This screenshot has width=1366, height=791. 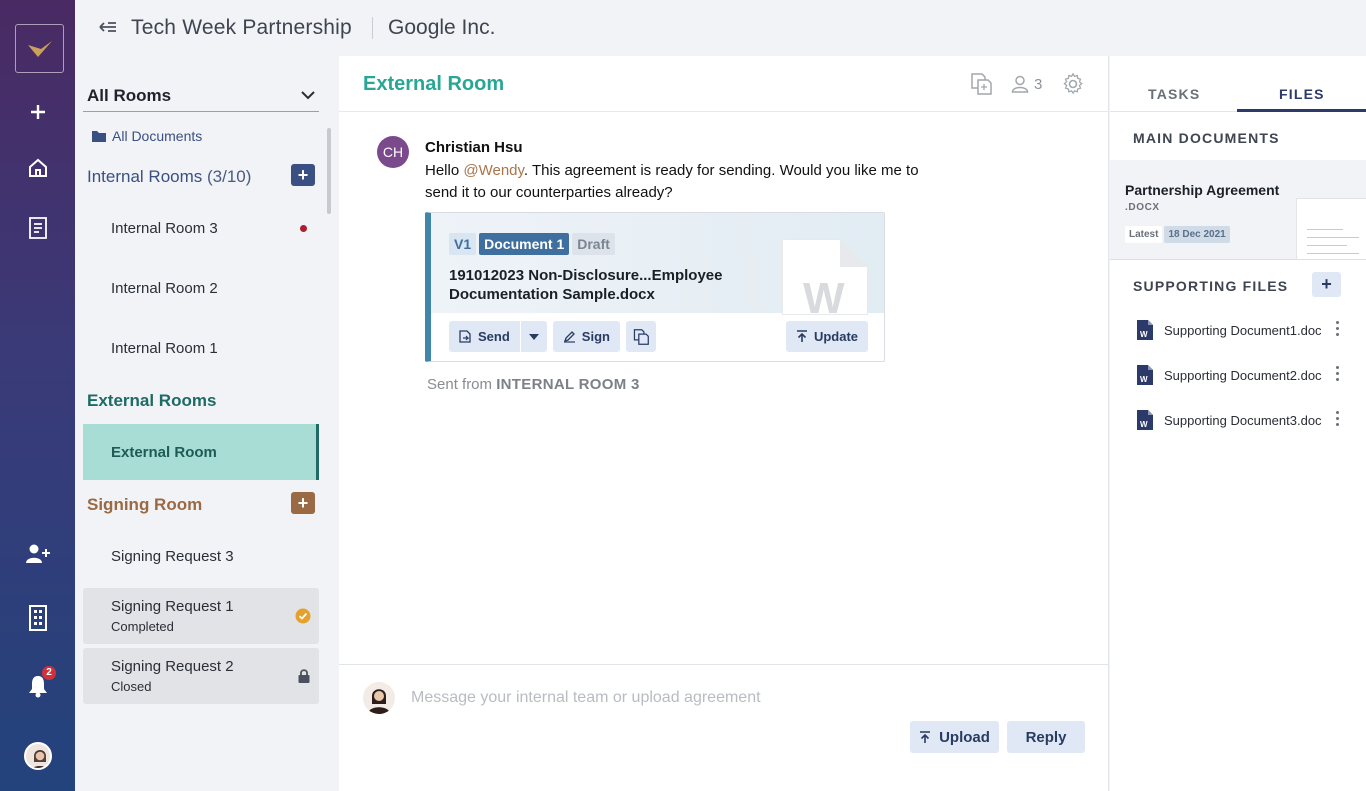 I want to click on compare-documents-button, so click(x=981, y=86).